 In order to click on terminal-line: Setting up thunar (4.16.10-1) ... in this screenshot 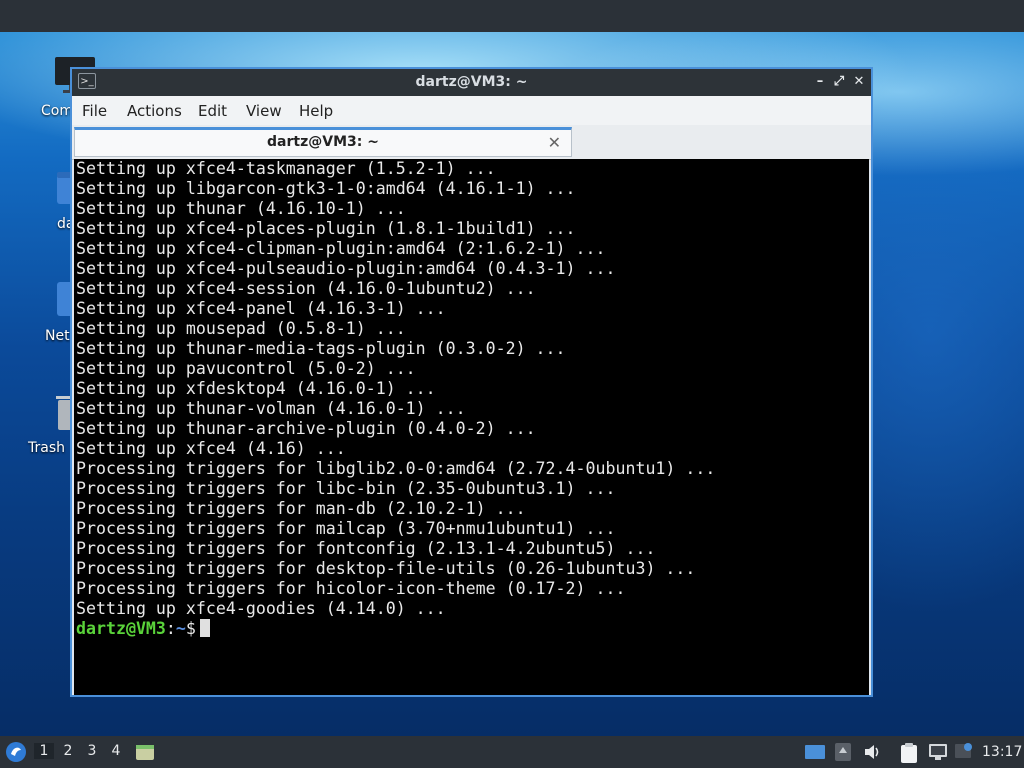, I will do `click(241, 208)`.